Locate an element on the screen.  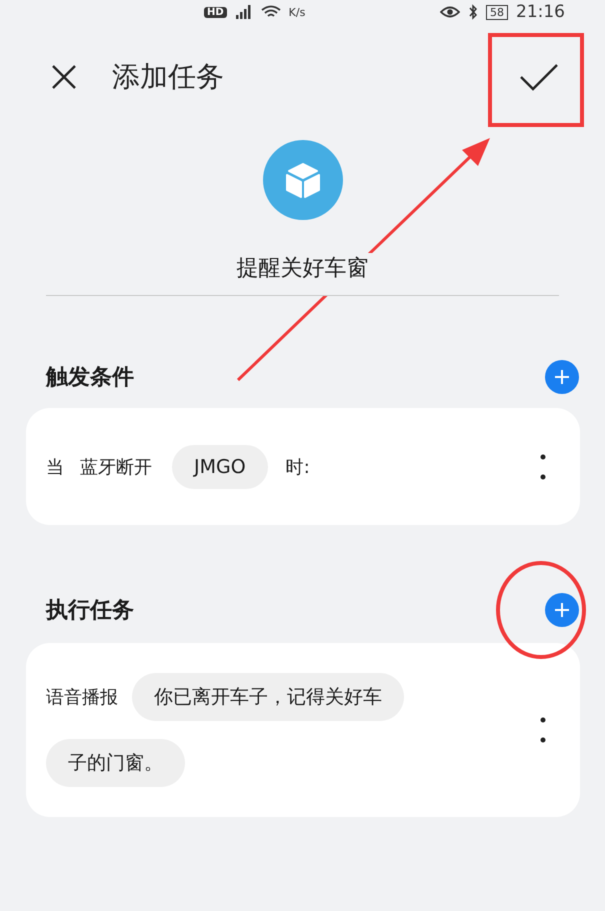
trigger-condition: 蓝牙断开 is located at coordinates (116, 467).